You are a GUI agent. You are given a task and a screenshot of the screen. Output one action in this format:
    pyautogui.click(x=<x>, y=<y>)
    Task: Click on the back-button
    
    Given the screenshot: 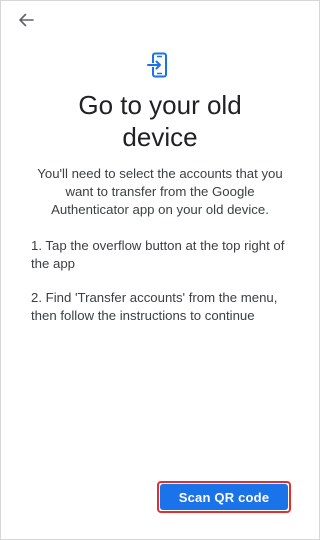 What is the action you would take?
    pyautogui.click(x=26, y=20)
    